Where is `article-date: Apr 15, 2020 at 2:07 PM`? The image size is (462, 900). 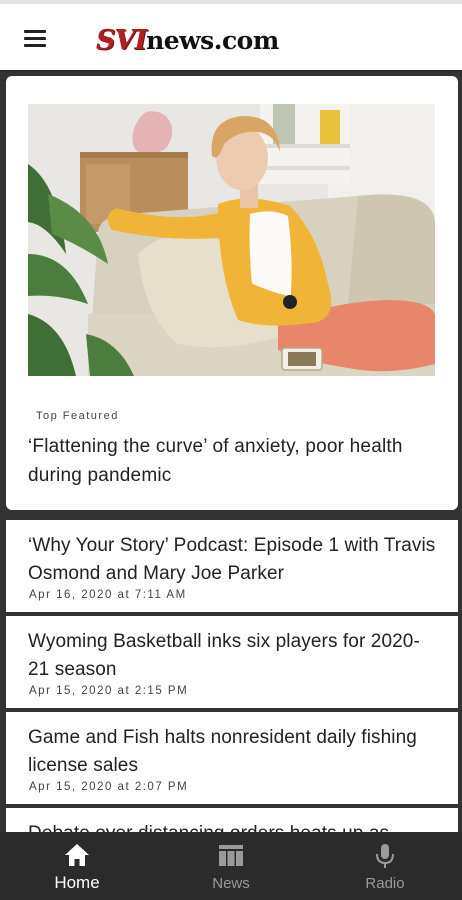
article-date: Apr 15, 2020 at 2:07 PM is located at coordinates (109, 787).